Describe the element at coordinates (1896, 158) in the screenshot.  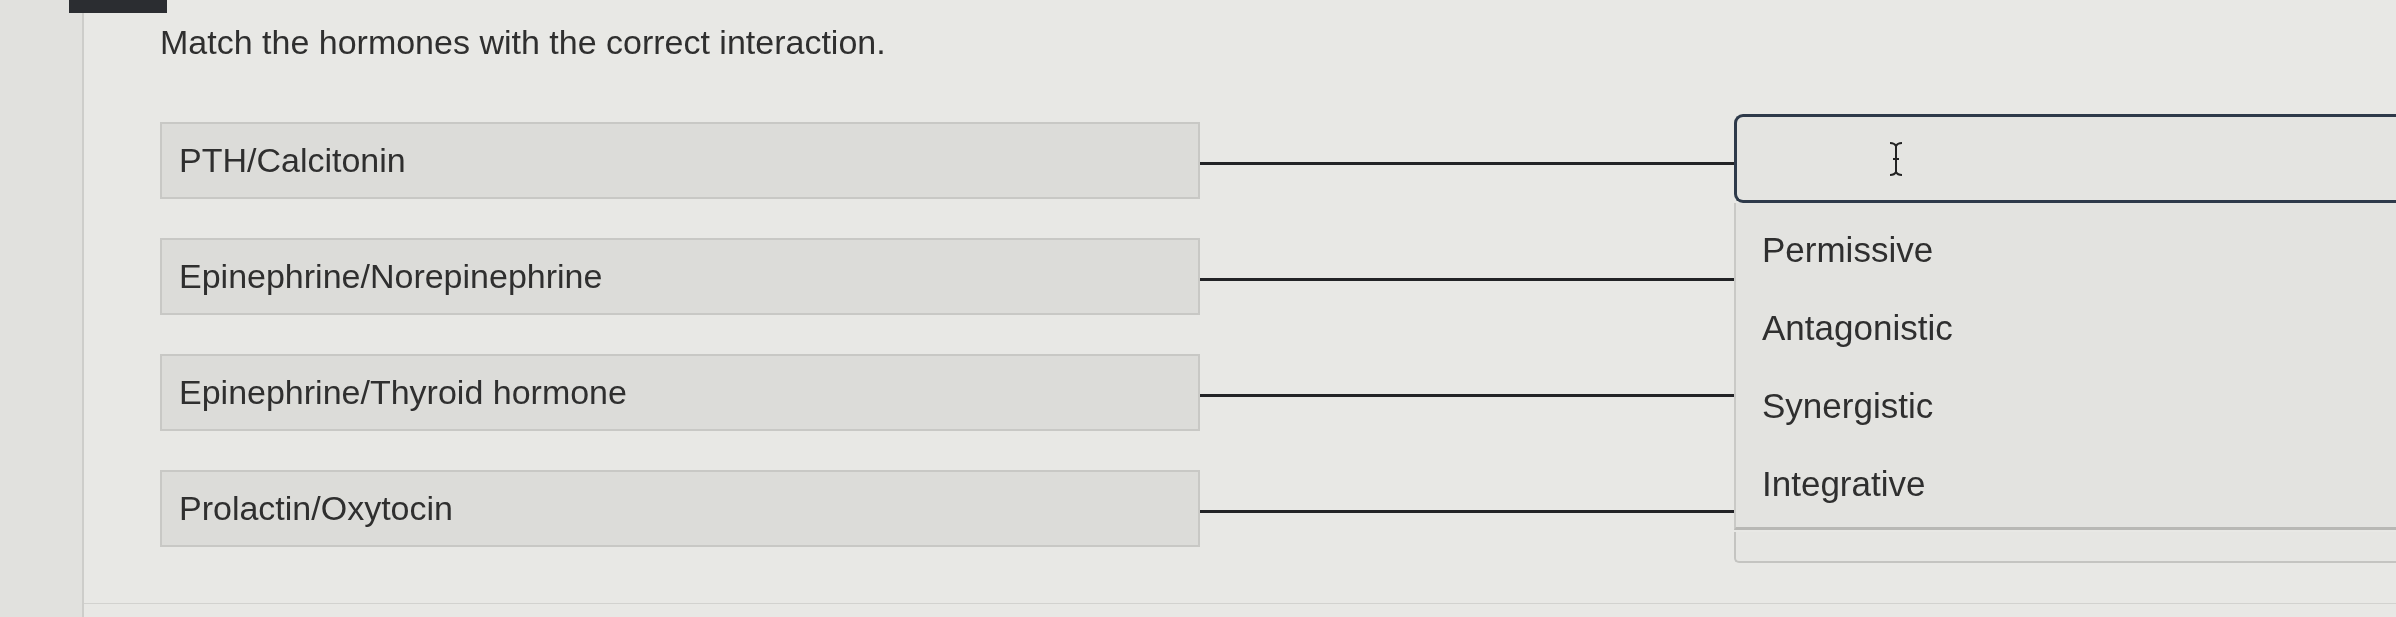
I see `text-cursor-icon` at that location.